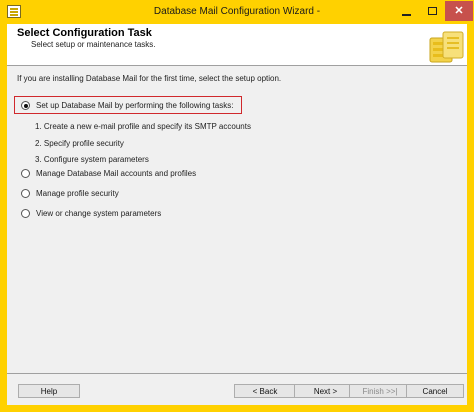 Image resolution: width=474 pixels, height=412 pixels. I want to click on finish-button: Finish >>|, so click(380, 391).